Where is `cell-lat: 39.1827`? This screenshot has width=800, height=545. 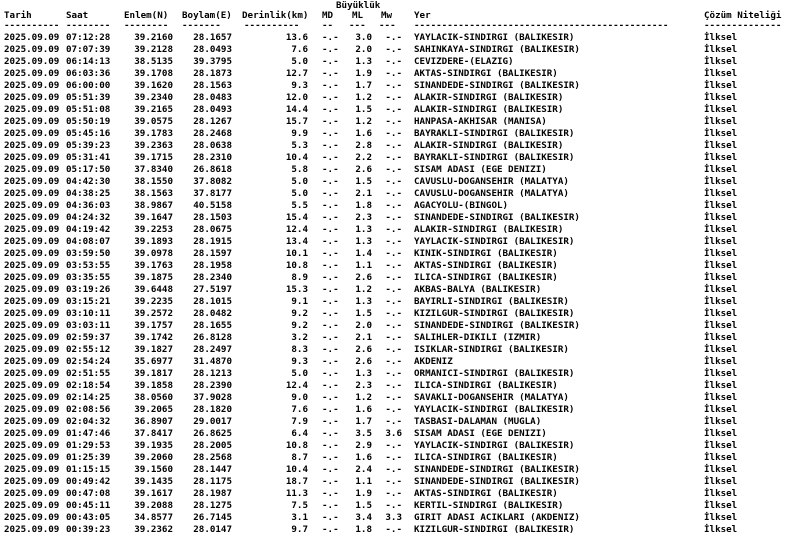 cell-lat: 39.1827 is located at coordinates (153, 349).